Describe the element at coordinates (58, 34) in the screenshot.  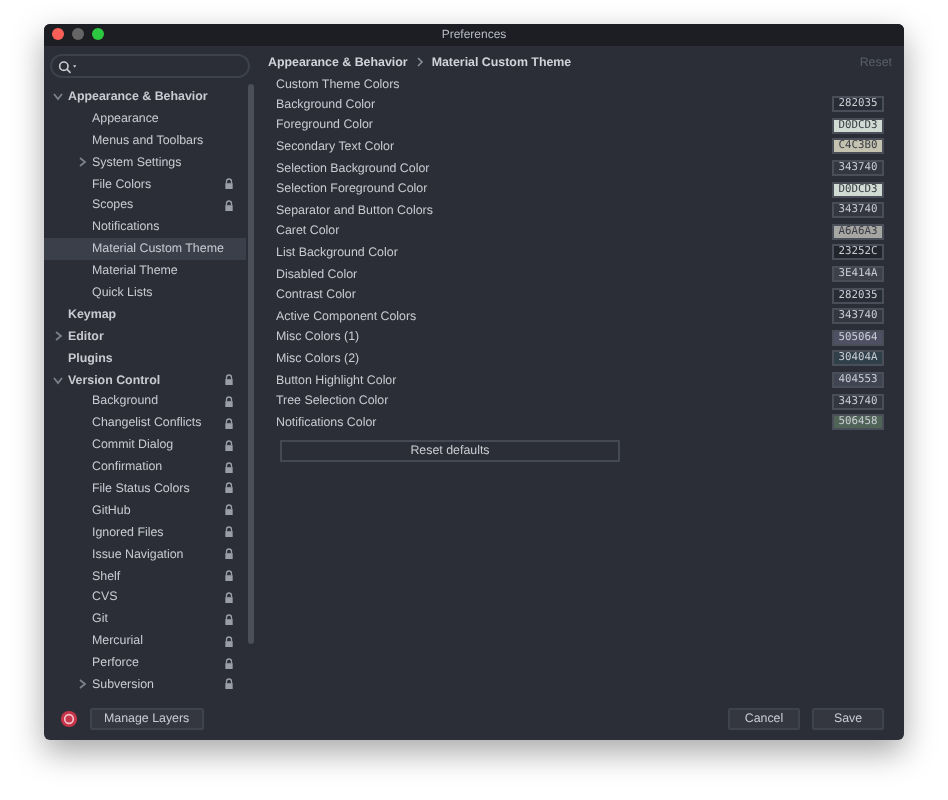
I see `close-icon` at that location.